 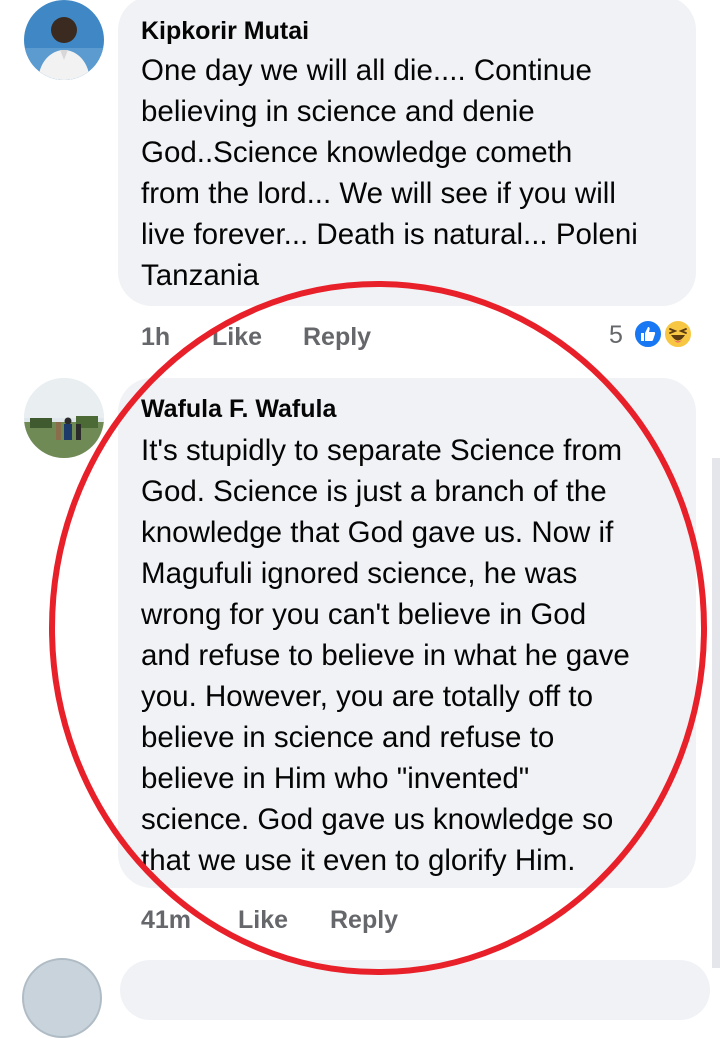 I want to click on comment-text-line: God..Science knowledge cometh, so click(x=357, y=152).